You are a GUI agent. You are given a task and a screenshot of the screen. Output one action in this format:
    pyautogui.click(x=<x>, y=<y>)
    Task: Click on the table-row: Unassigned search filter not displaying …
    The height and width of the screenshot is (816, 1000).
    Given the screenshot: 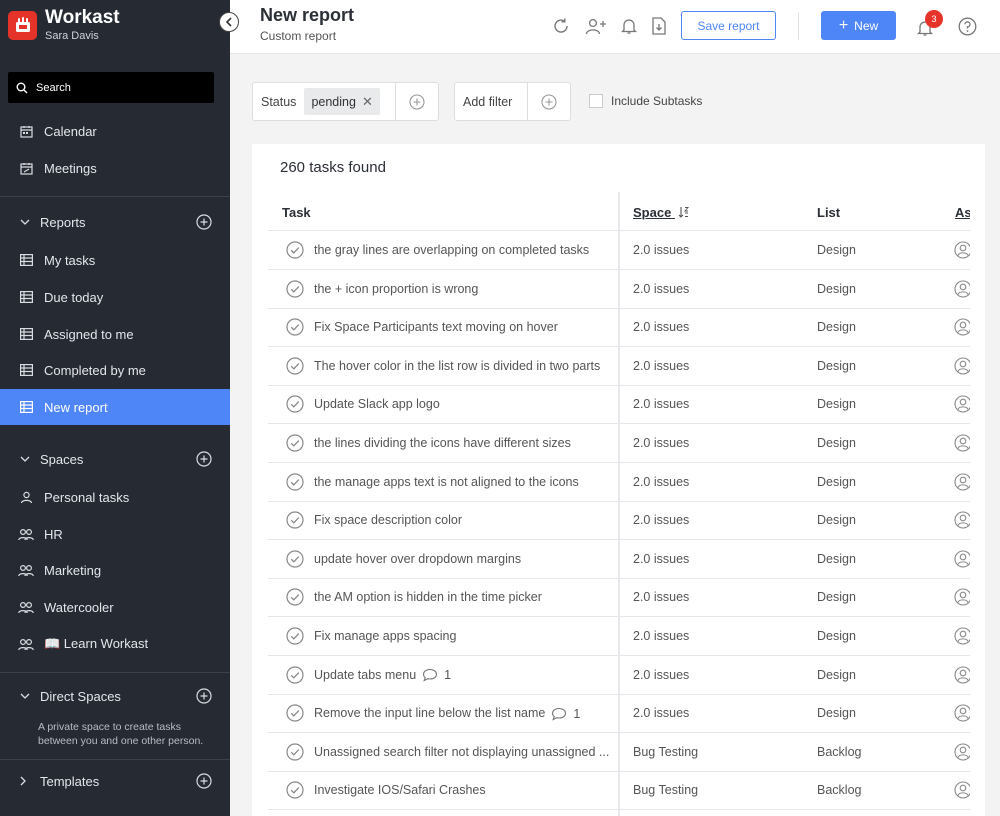 What is the action you would take?
    pyautogui.click(x=619, y=752)
    